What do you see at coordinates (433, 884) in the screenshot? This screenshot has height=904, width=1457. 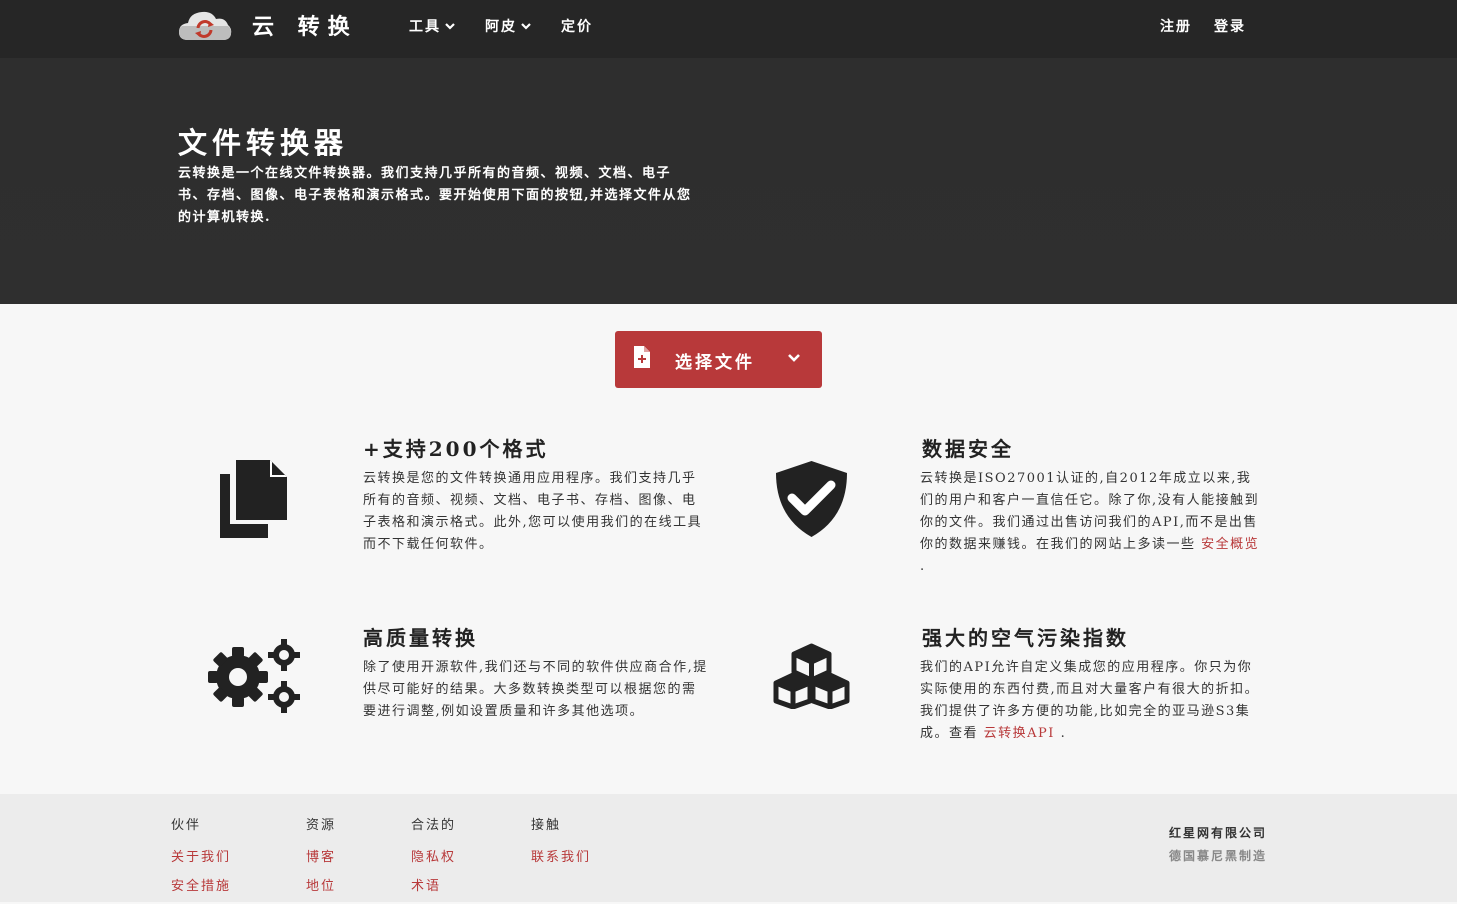 I see `footer-link-terms: 术语` at bounding box center [433, 884].